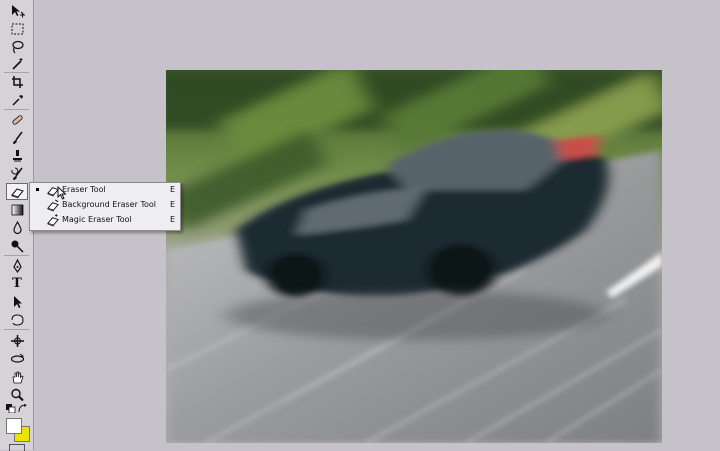 Image resolution: width=720 pixels, height=451 pixels. I want to click on arrow-icon, so click(17, 301).